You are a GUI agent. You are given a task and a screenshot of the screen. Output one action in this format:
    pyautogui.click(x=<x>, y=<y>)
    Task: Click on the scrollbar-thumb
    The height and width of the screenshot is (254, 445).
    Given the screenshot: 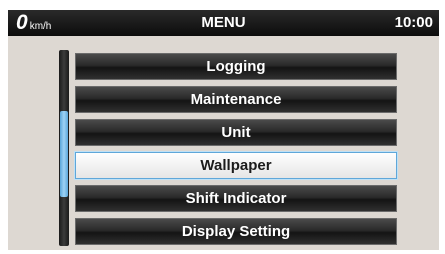 What is the action you would take?
    pyautogui.click(x=64, y=154)
    